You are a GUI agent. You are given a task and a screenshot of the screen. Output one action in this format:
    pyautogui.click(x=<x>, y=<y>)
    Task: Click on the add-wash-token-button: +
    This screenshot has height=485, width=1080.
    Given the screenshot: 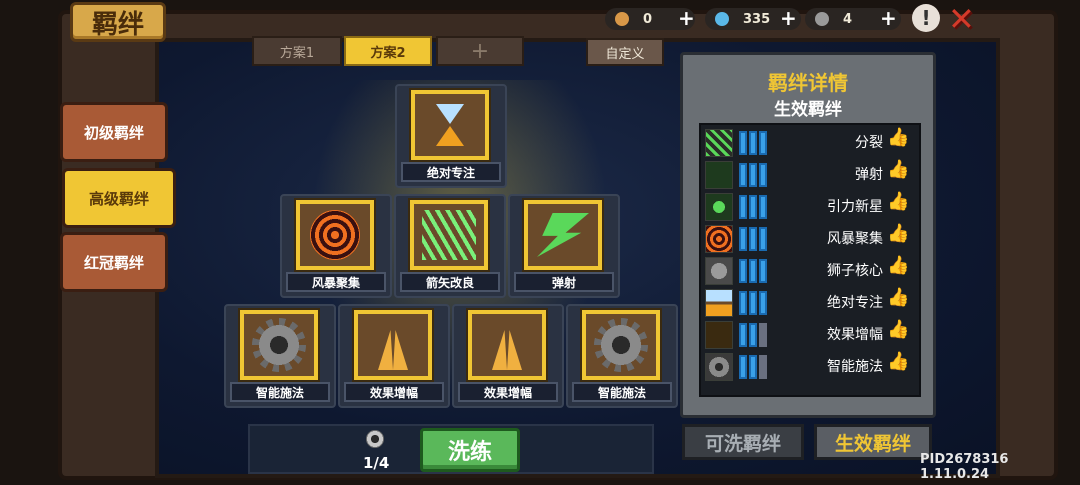 What is the action you would take?
    pyautogui.click(x=888, y=18)
    